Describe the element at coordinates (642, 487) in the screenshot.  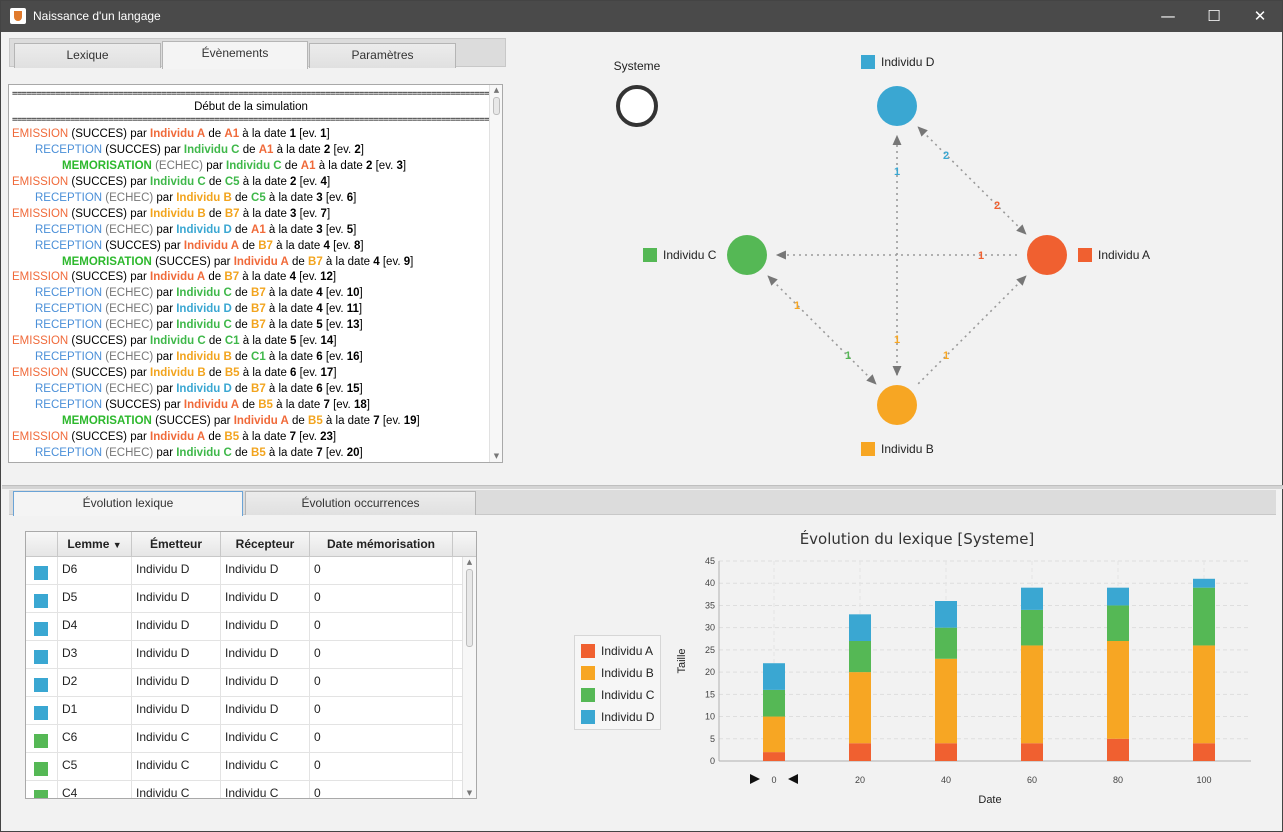
I see `split-divider` at that location.